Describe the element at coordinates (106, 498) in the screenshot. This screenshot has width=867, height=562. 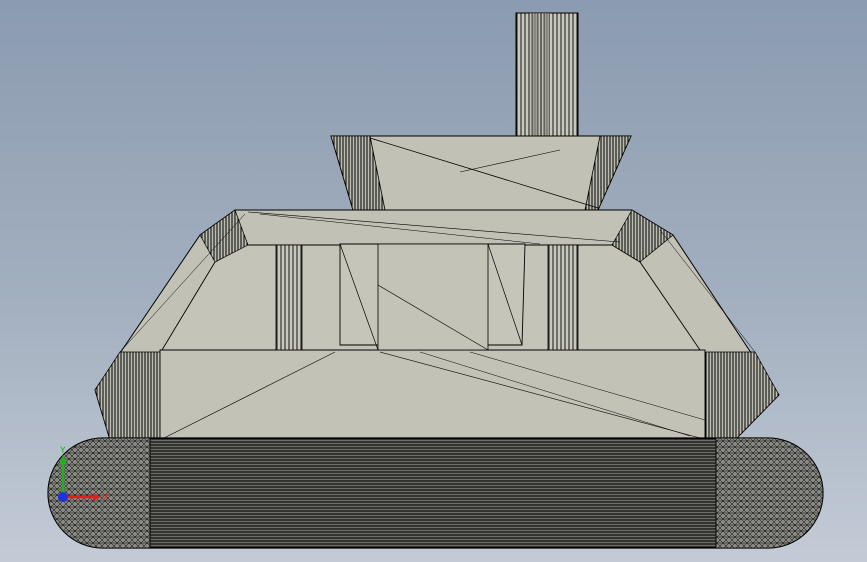
I see `x-axis-label: X` at that location.